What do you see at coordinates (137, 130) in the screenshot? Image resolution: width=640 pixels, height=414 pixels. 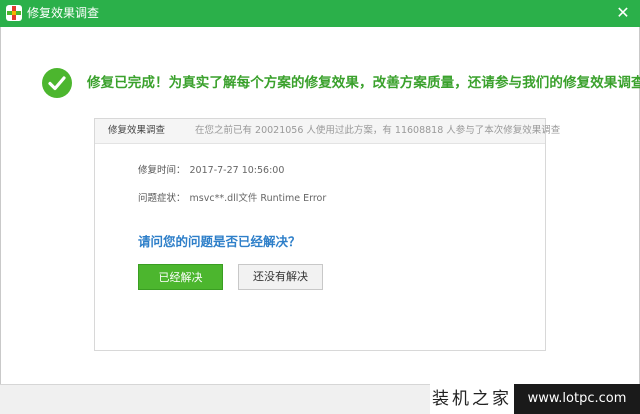 I see `survey-card-title: 修复效果调查` at bounding box center [137, 130].